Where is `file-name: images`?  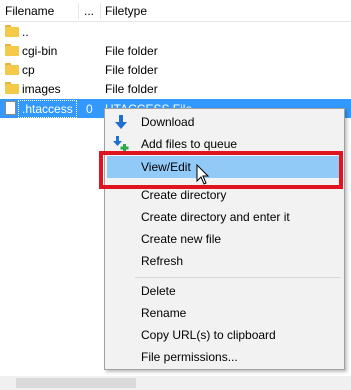
file-name: images is located at coordinates (41, 89).